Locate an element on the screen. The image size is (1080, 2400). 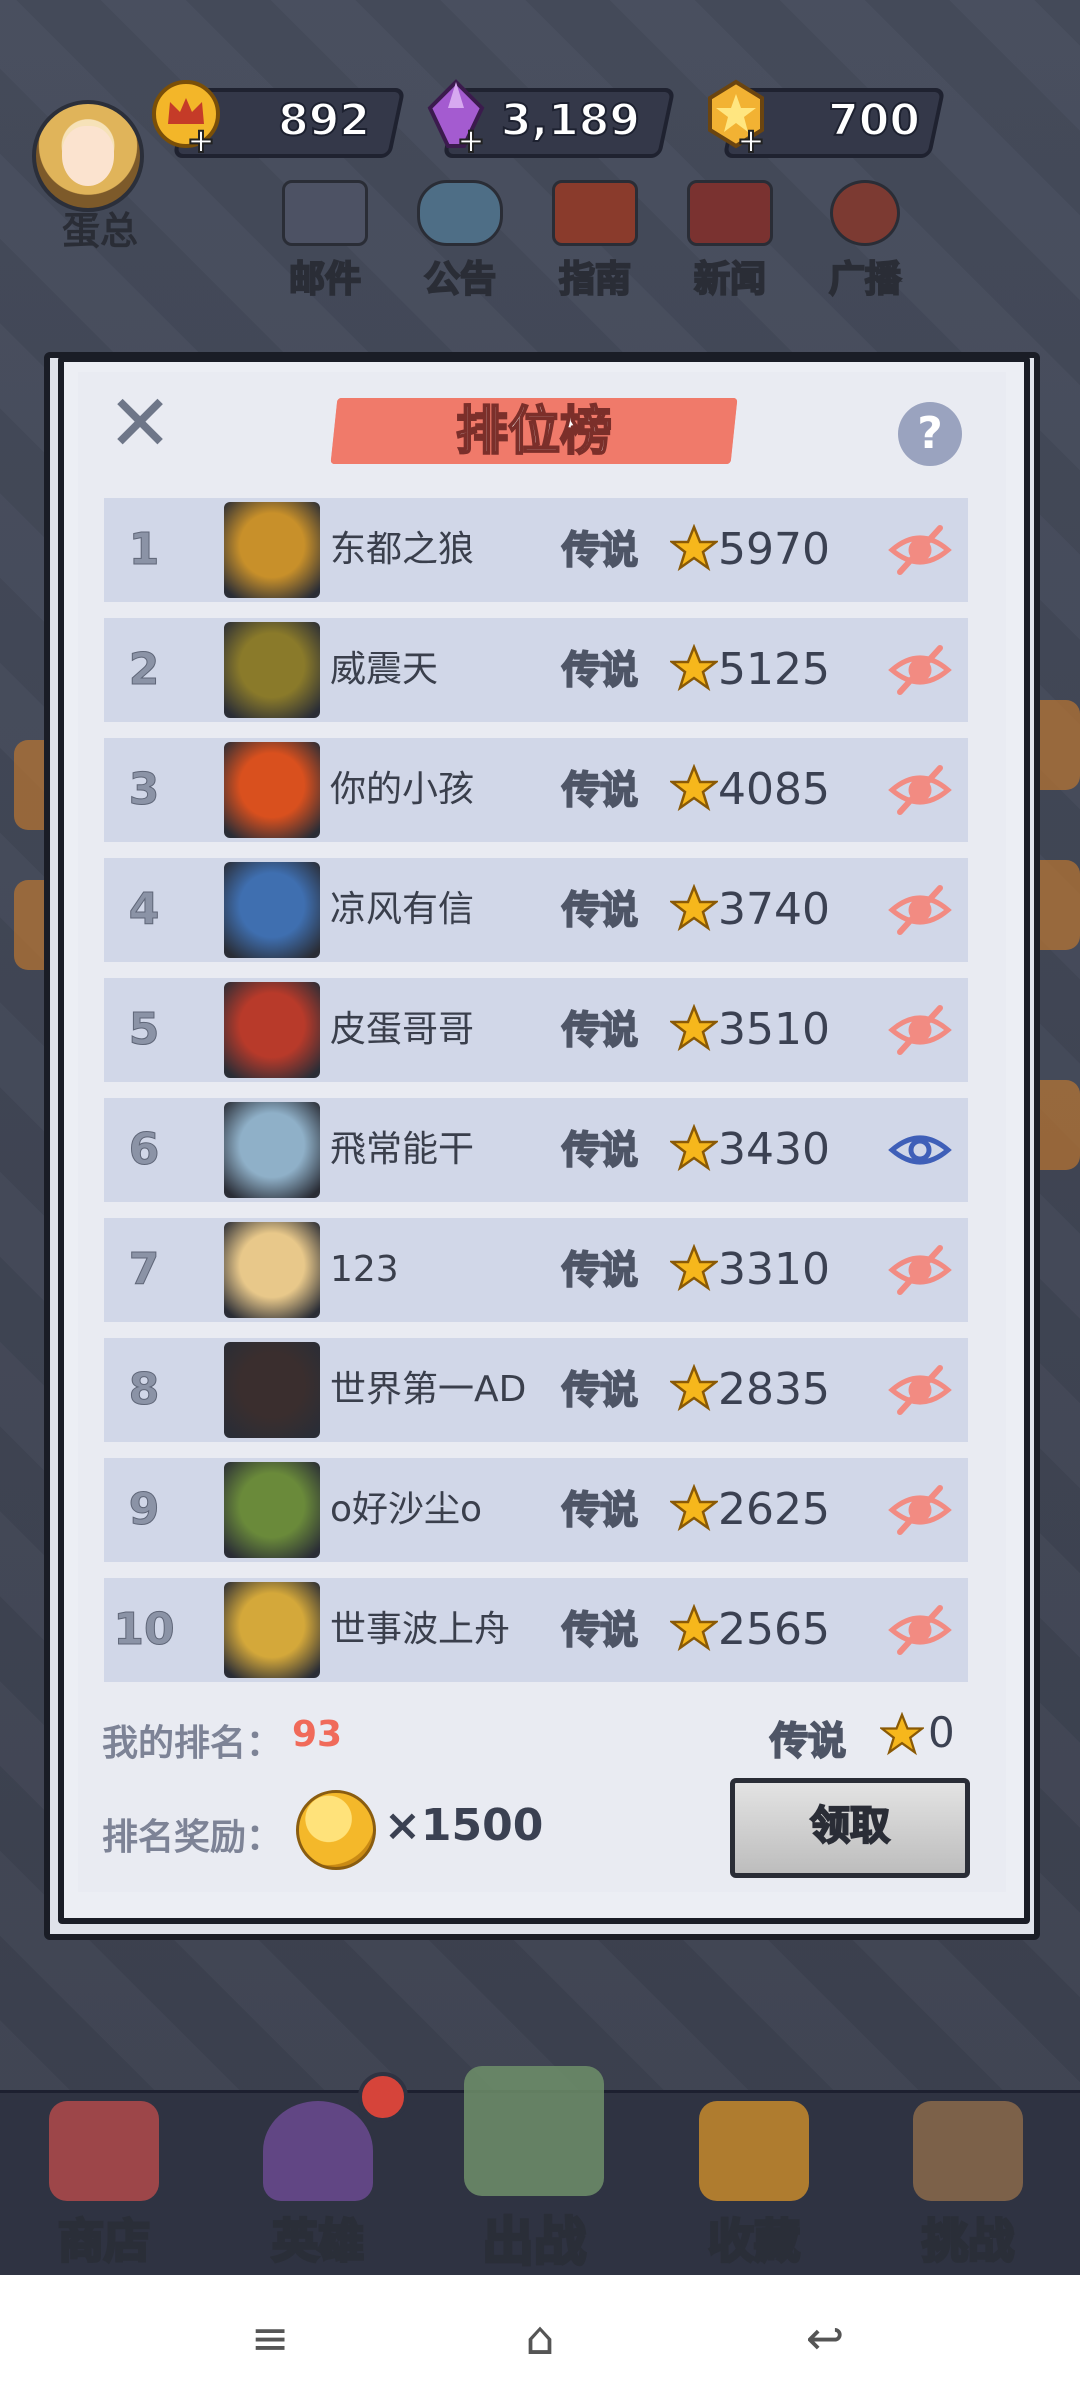
nav-challenge: 挑战 is located at coordinates (968, 2182).